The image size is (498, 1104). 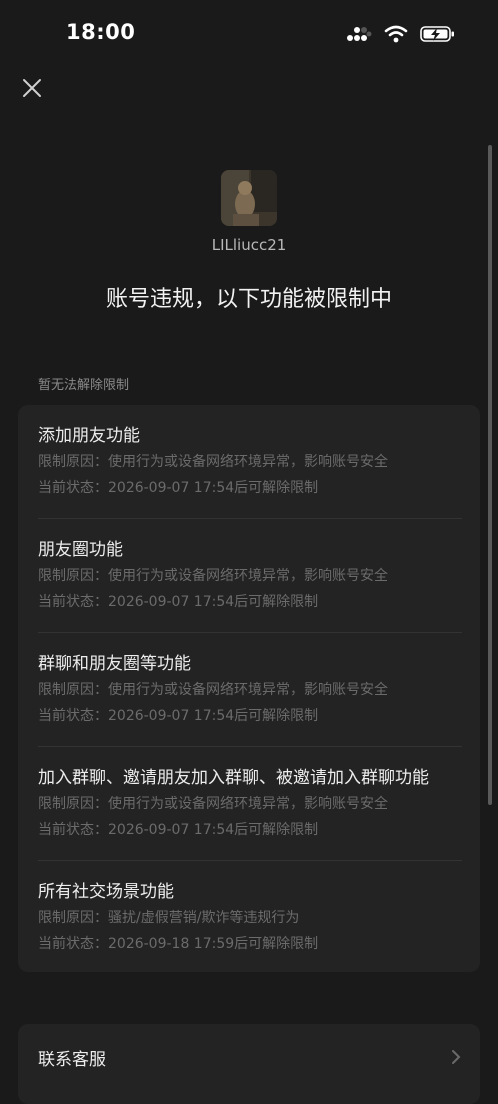 I want to click on close-icon, so click(x=32, y=88).